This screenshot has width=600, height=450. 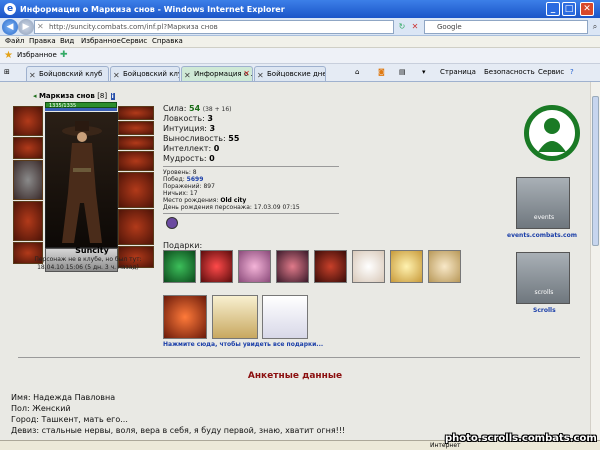 What do you see at coordinates (136, 143) in the screenshot?
I see `ring-slot` at bounding box center [136, 143].